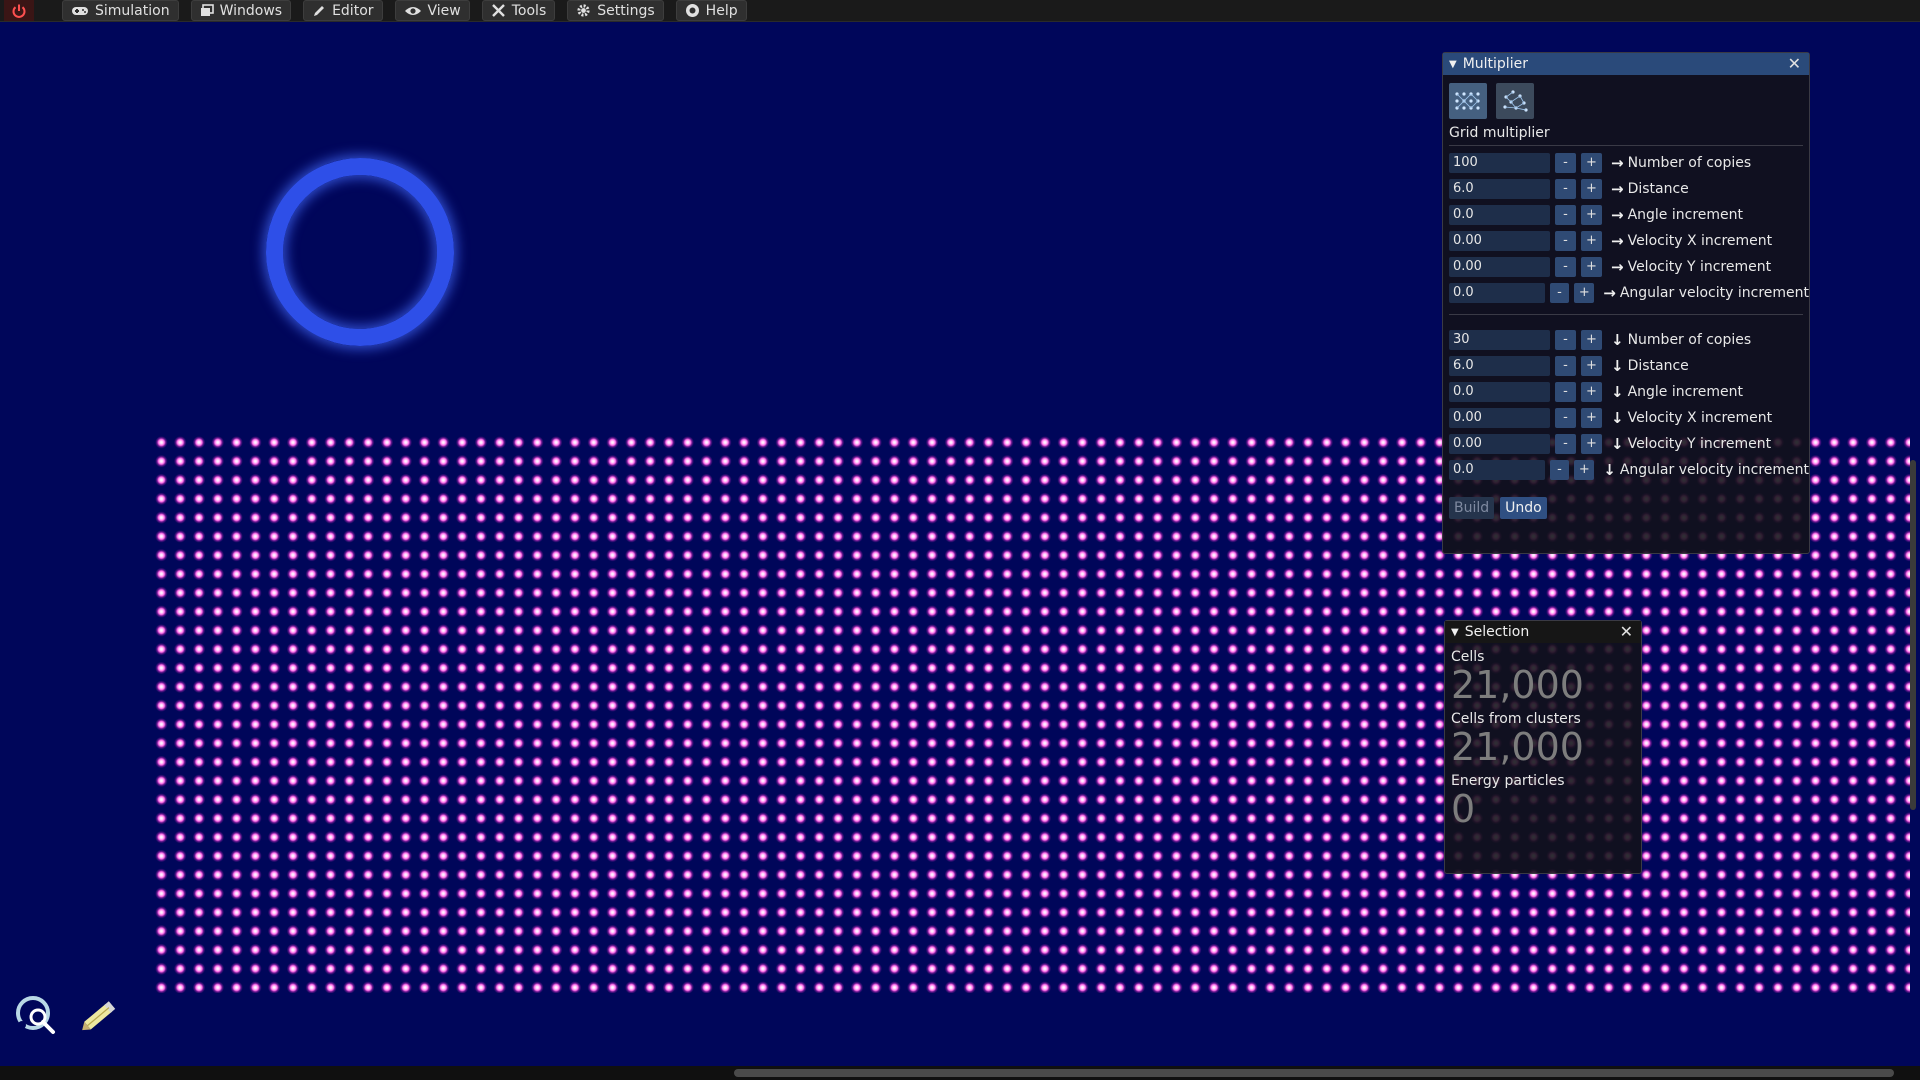  What do you see at coordinates (319, 10) in the screenshot?
I see `pencil-icon` at bounding box center [319, 10].